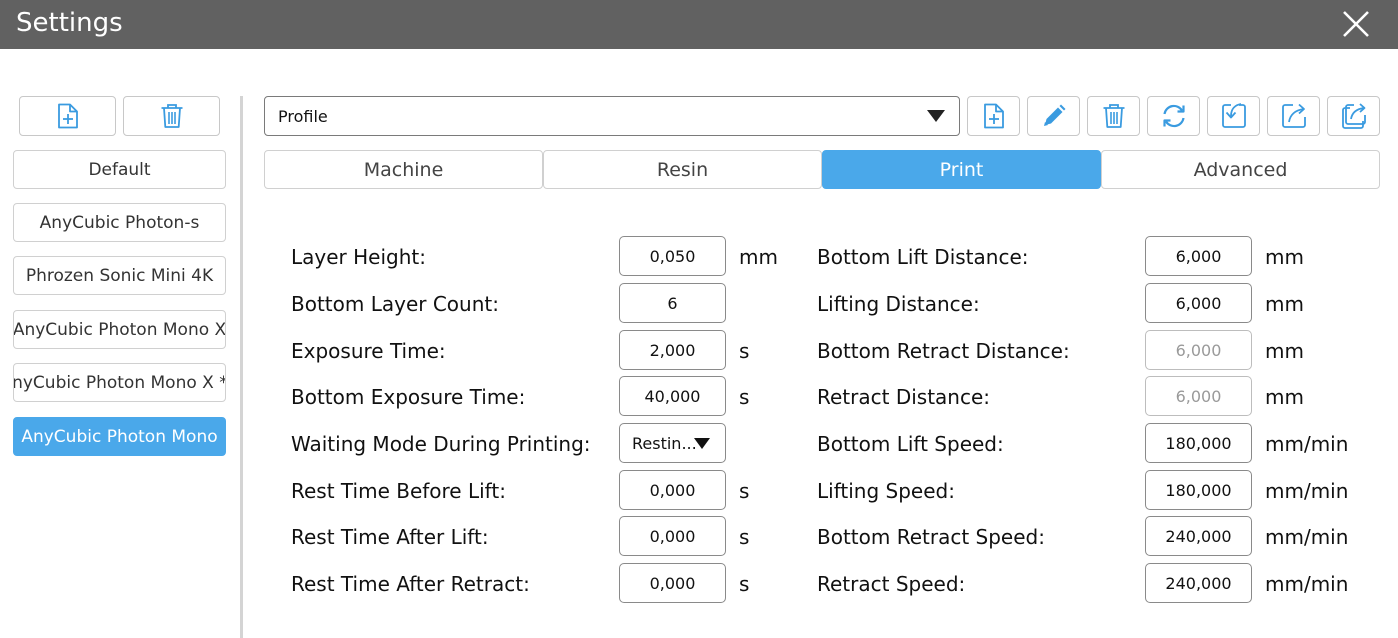 Image resolution: width=1398 pixels, height=638 pixels. Describe the element at coordinates (744, 537) in the screenshot. I see `rest-time-after-lift-unit: s` at that location.